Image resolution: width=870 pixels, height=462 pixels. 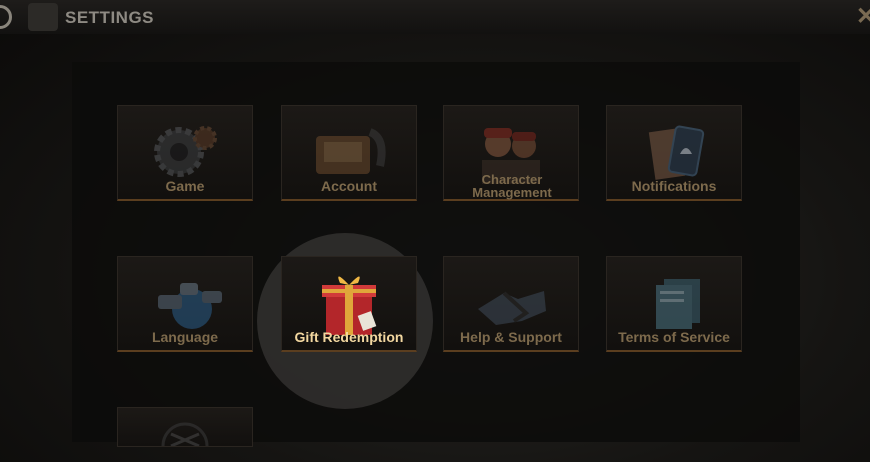 I want to click on crossed-swords-icon, so click(x=185, y=427).